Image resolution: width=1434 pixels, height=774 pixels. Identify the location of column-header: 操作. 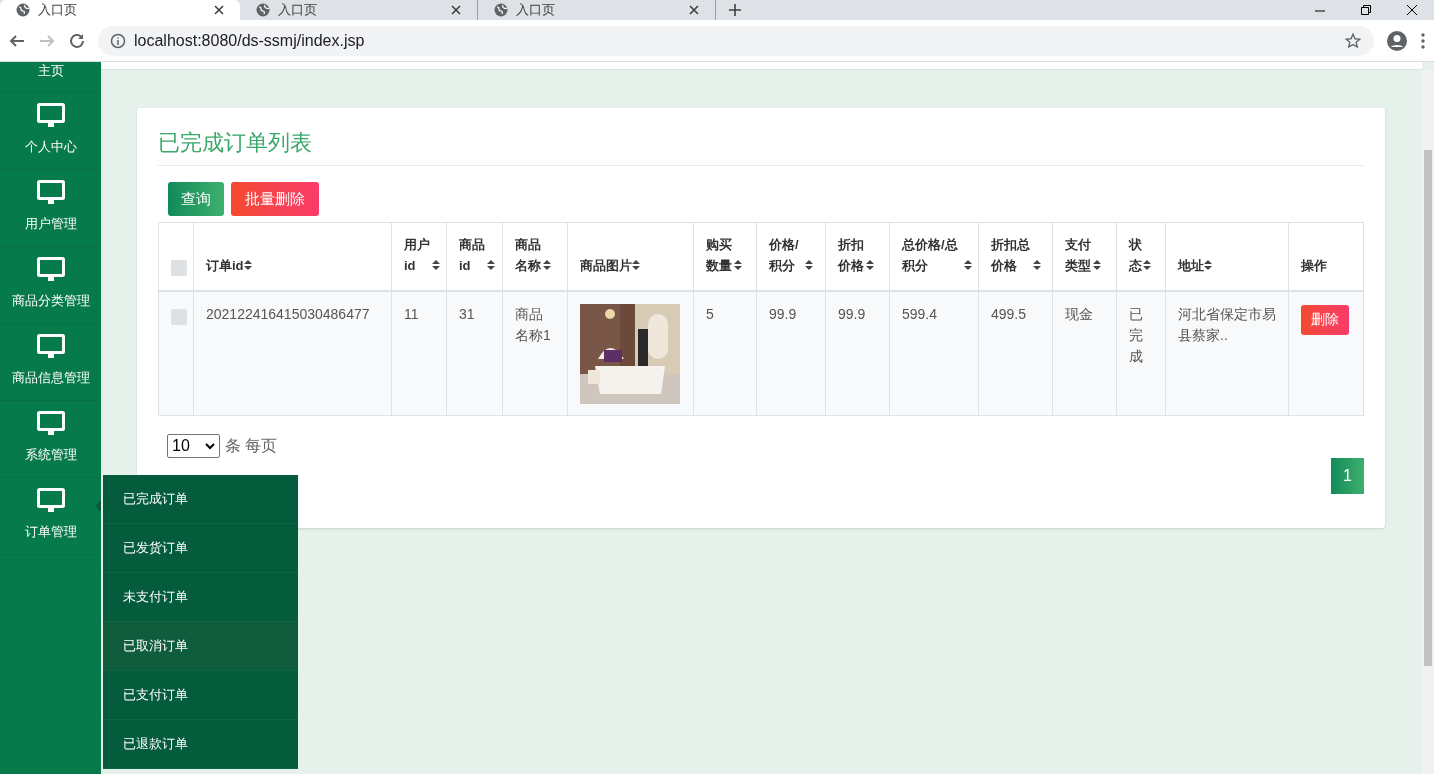
(1314, 265).